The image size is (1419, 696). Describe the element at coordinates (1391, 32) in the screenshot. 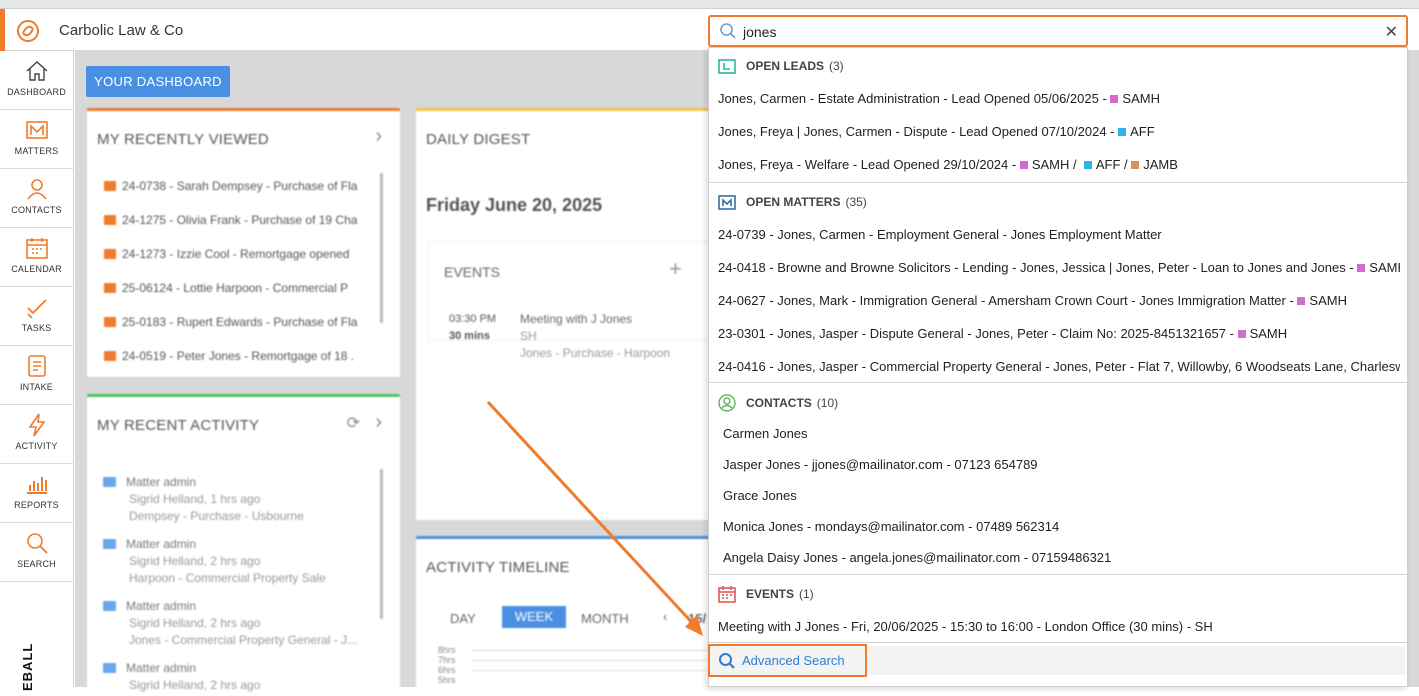

I see `clear-search-icon: ✕` at that location.